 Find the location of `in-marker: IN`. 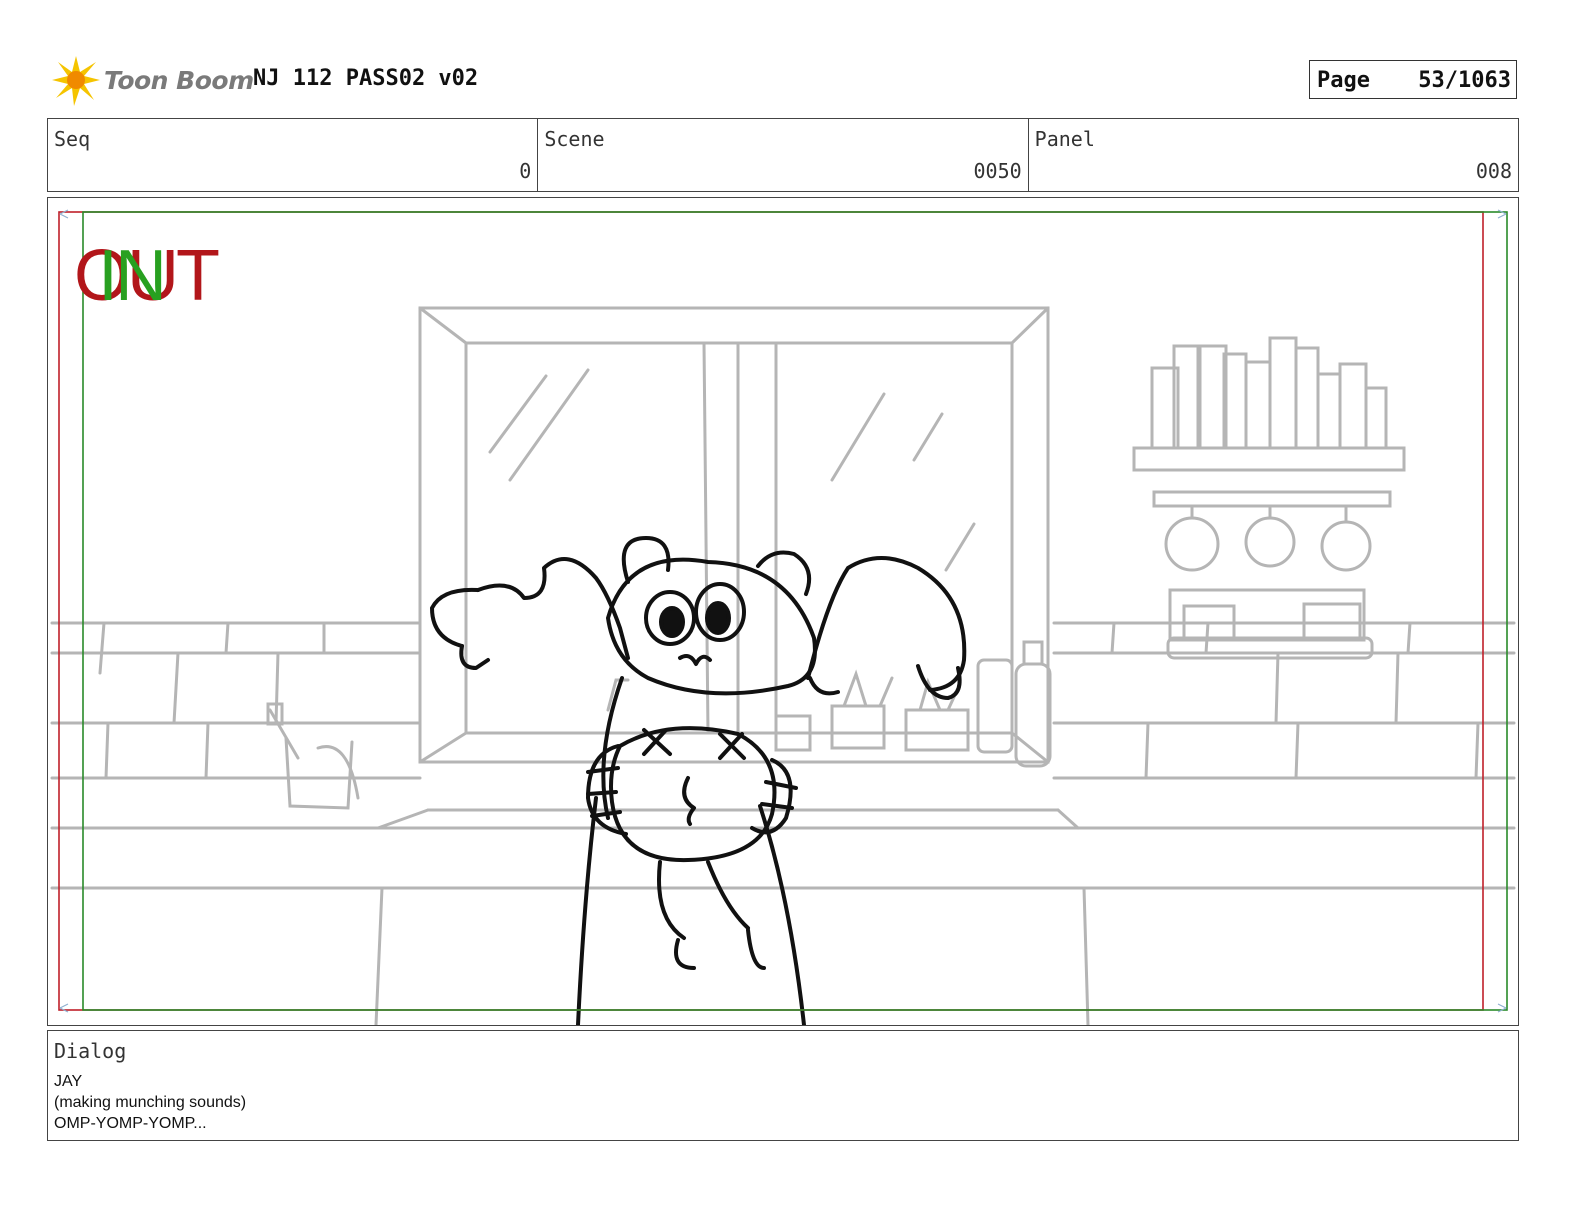

in-marker: IN is located at coordinates (132, 276).